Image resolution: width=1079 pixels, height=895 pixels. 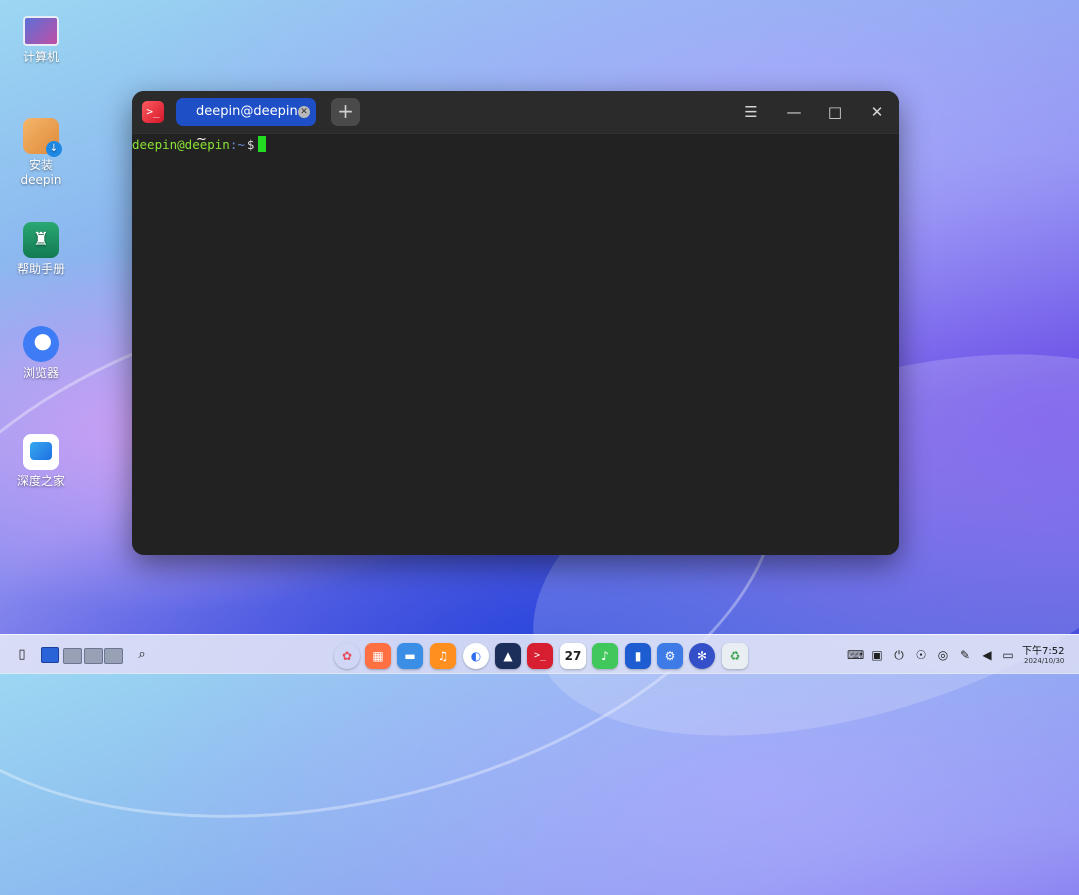 I want to click on desktop-icon-computer: 计算机, so click(x=41, y=38).